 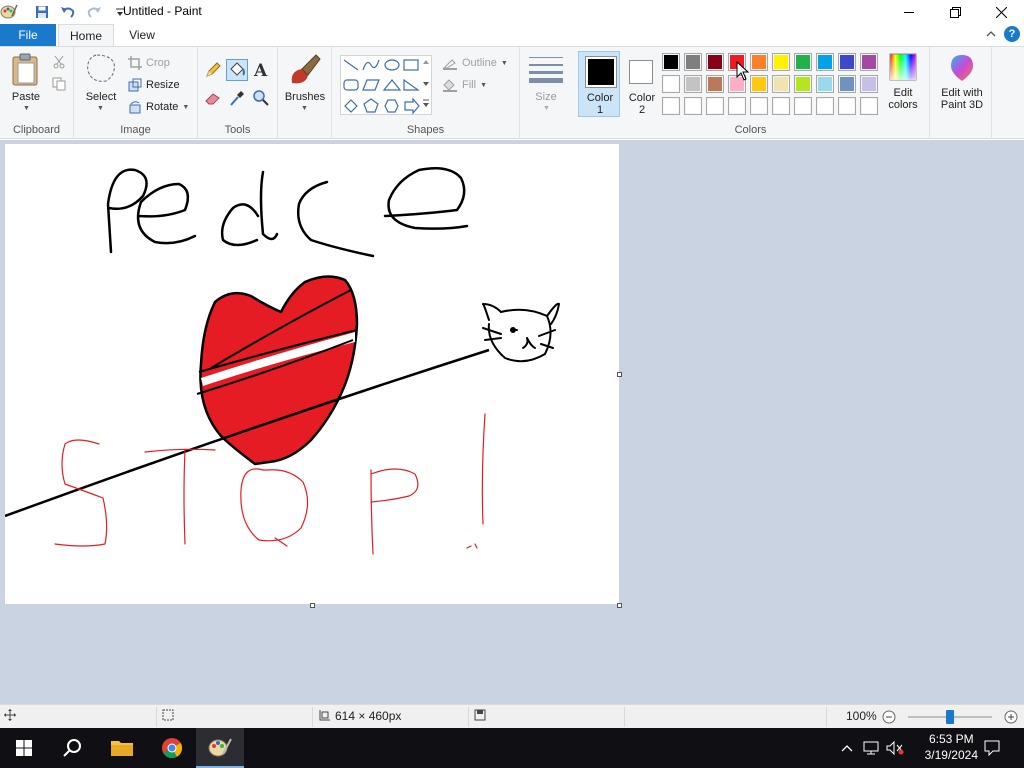 I want to click on resize-button: Resize, so click(x=154, y=85).